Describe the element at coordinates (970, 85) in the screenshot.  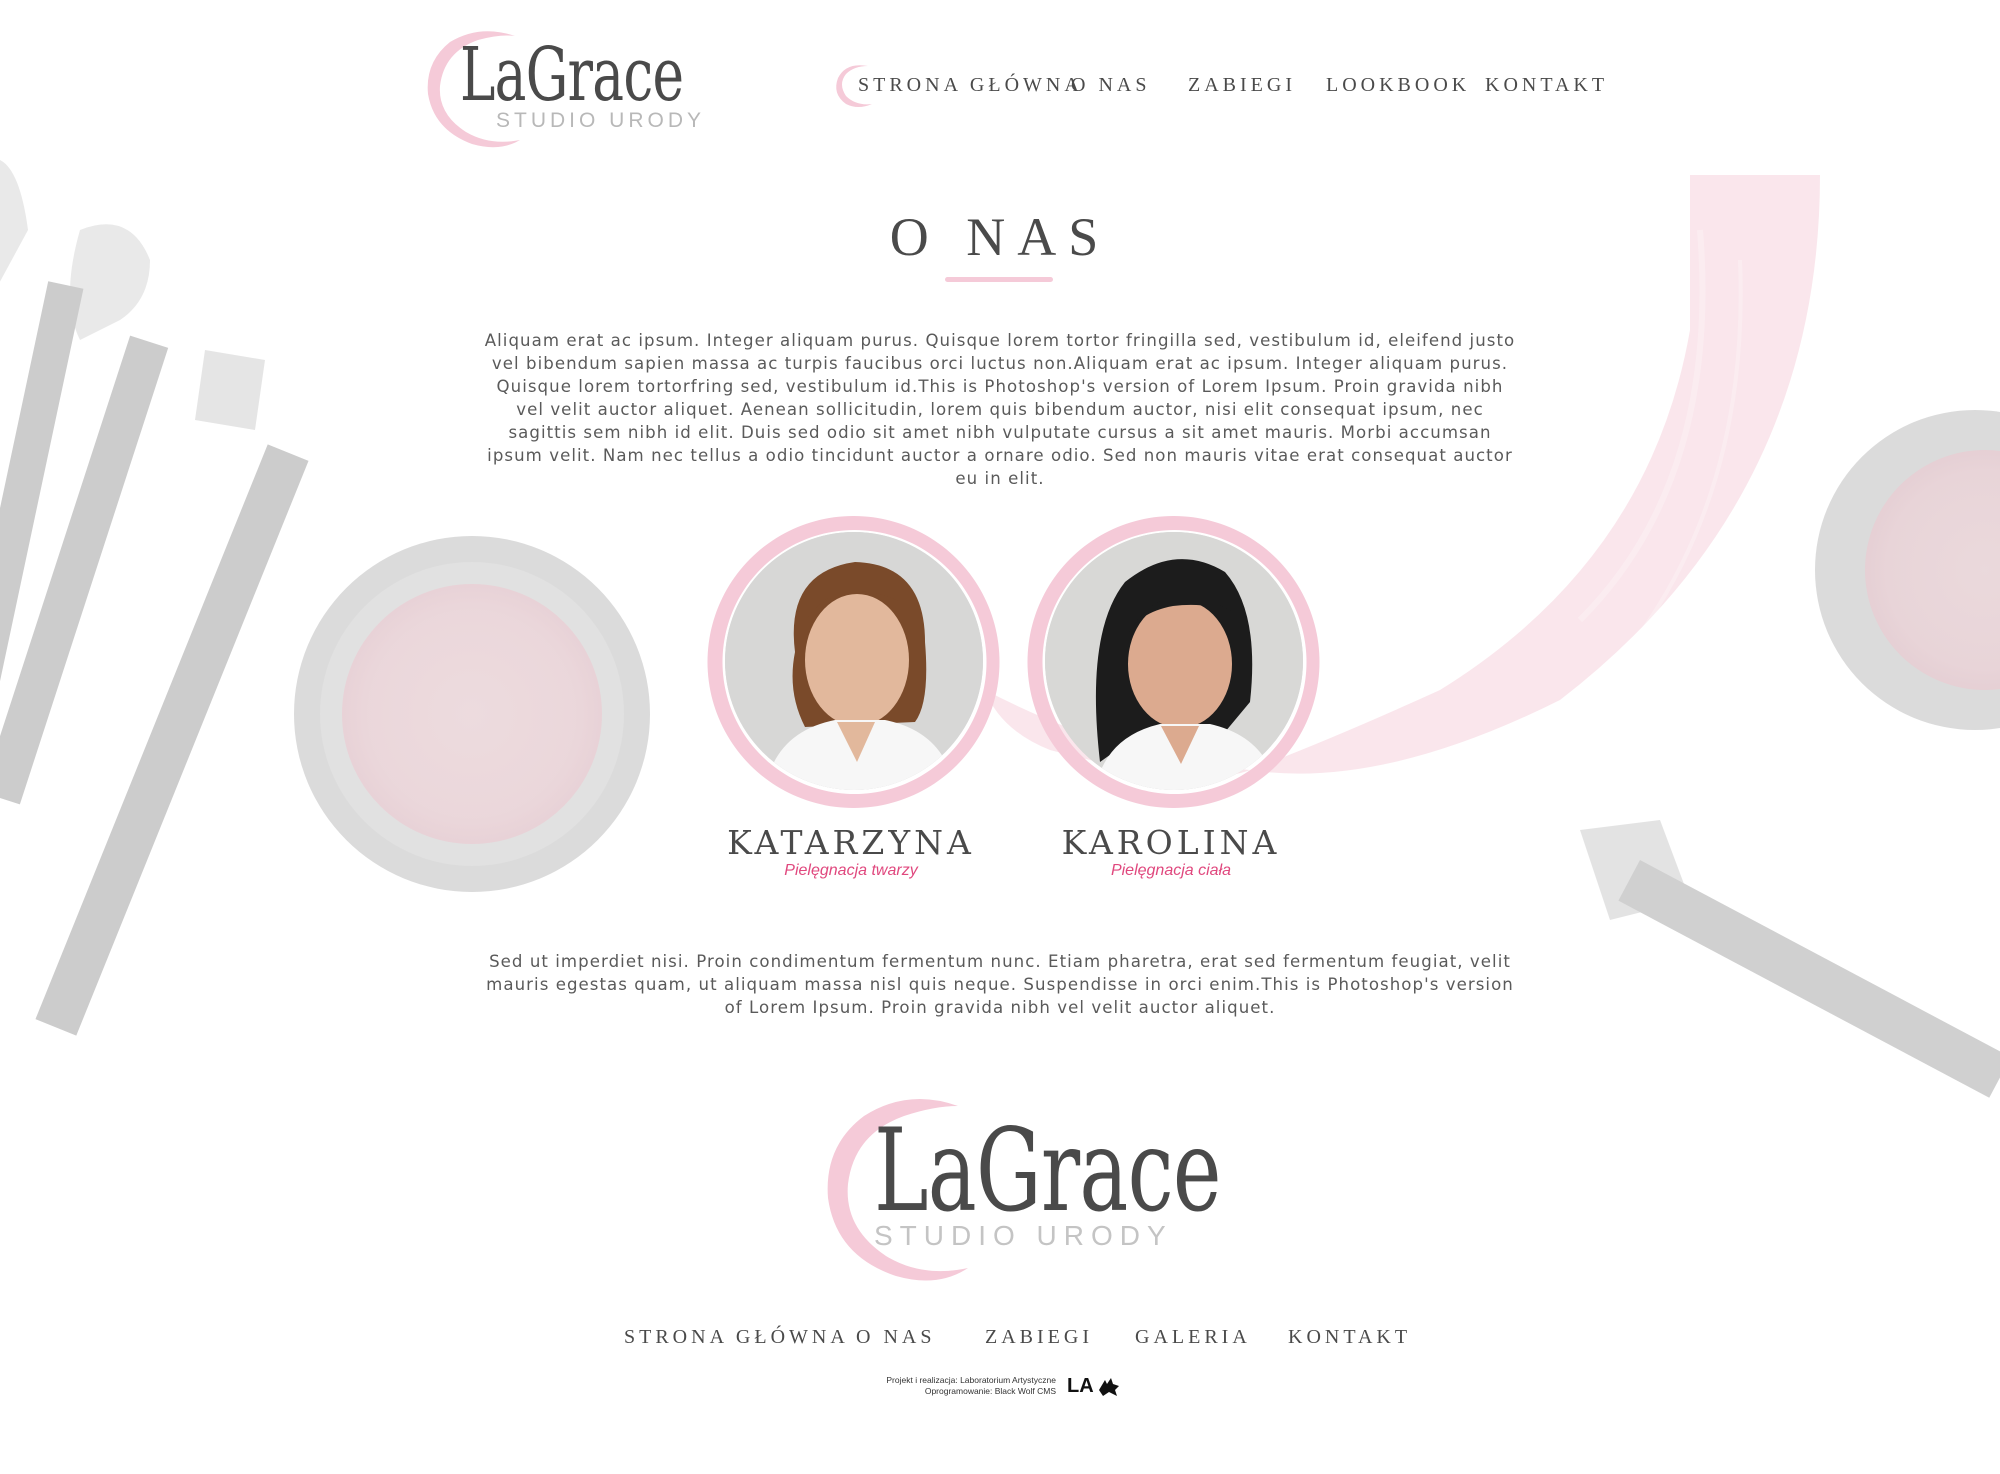
I see `nav-item-strona-glowna: STRONA GŁÓWNA` at that location.